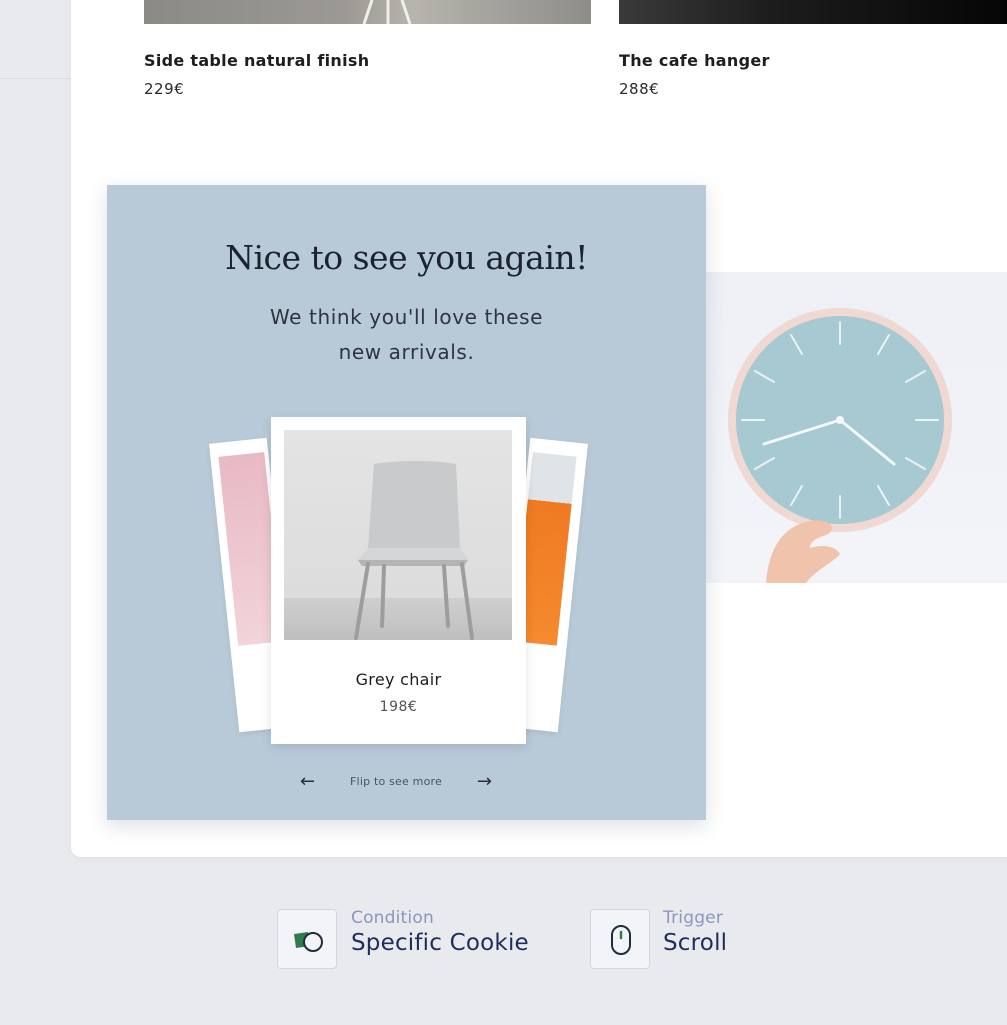  I want to click on trigger-label: Trigger, so click(693, 918).